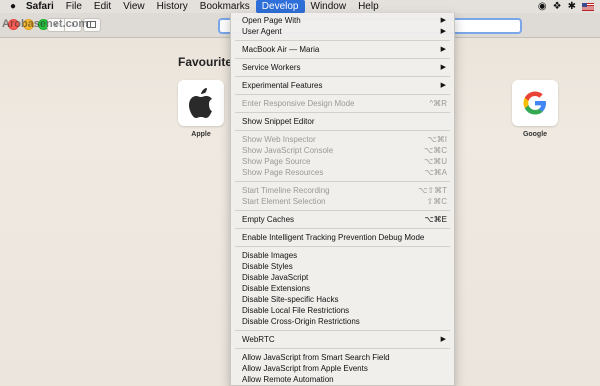  I want to click on menu-item-experimental-features: Experimental Features ▶, so click(342, 85).